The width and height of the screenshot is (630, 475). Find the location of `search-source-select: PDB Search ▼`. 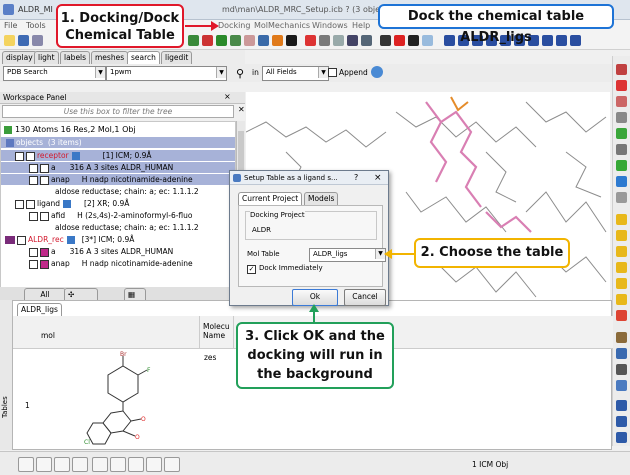

search-source-select: PDB Search ▼ is located at coordinates (54, 73).